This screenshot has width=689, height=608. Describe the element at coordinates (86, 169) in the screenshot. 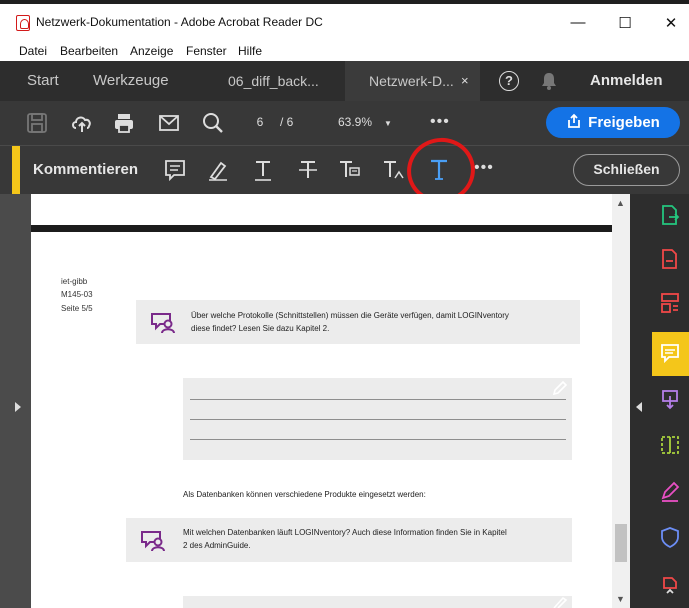

I see `comment-toolbar-label: Kommentieren` at that location.